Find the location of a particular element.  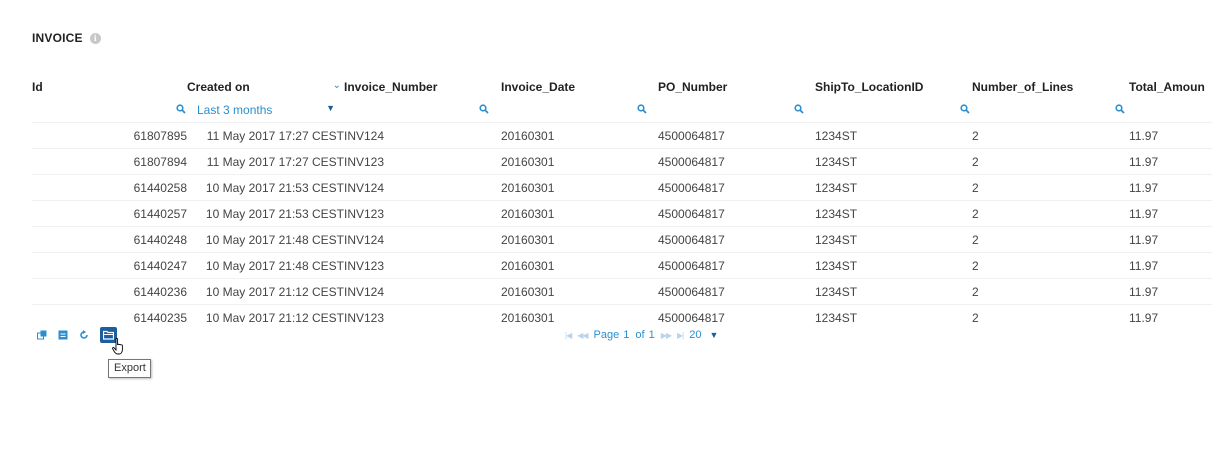

column-header-invoice-number: Invoice_Number is located at coordinates (422, 87).